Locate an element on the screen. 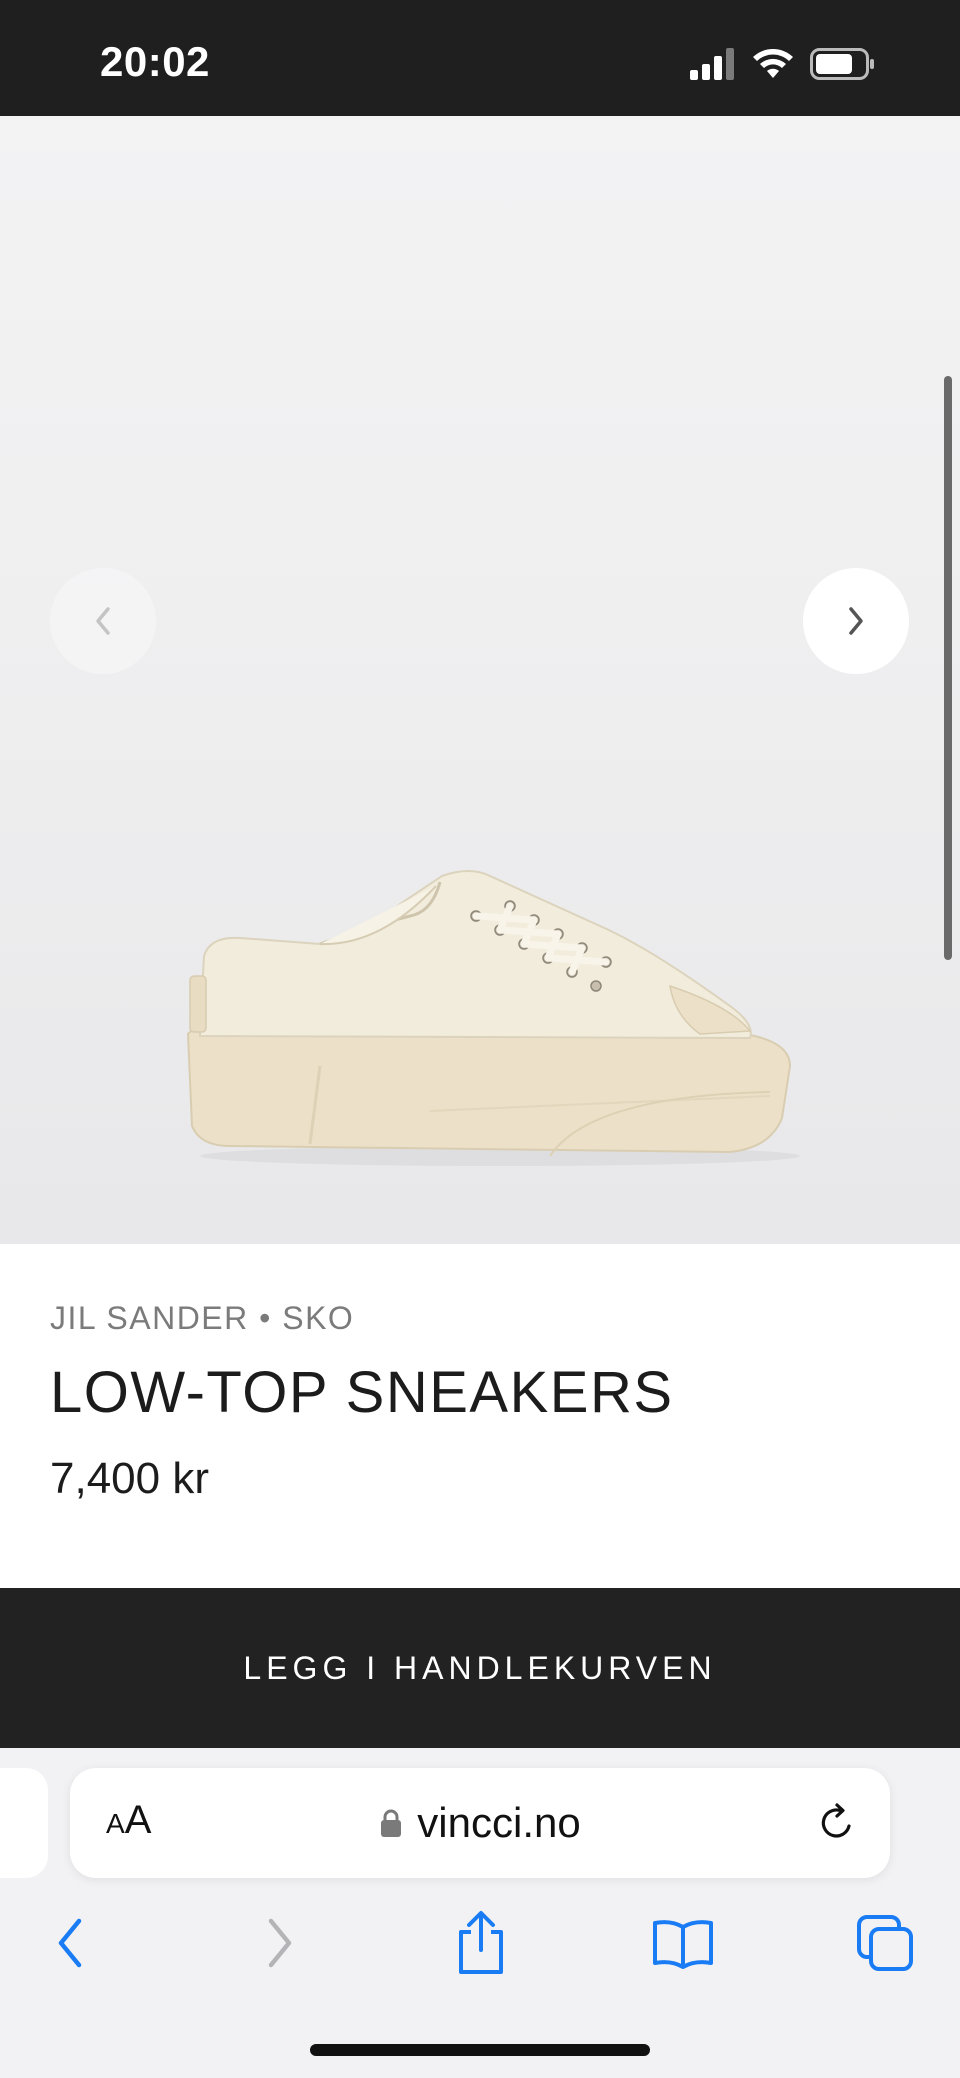  brand-category: JIL SANDER • SKO is located at coordinates (480, 1318).